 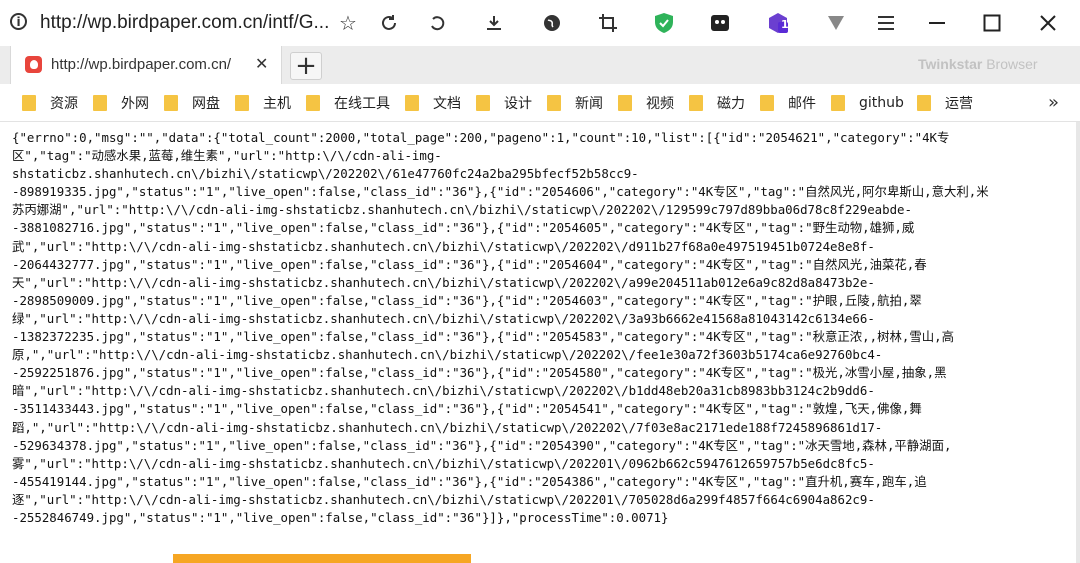 I want to click on bookmark-folder: 邮件, so click(x=788, y=103).